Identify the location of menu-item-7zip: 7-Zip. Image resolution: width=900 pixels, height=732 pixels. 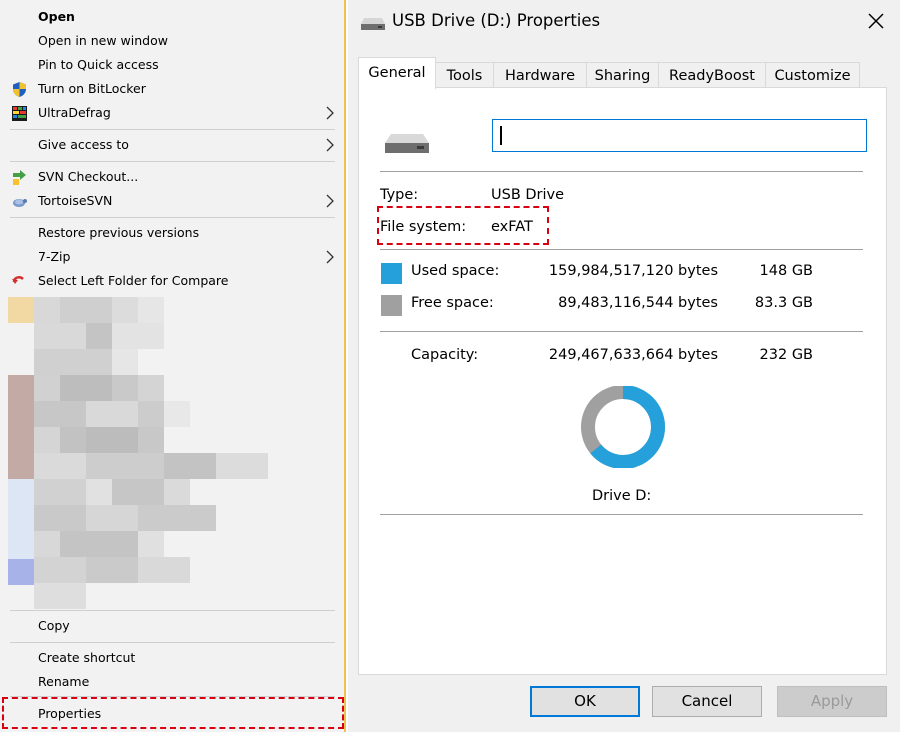
(173, 257).